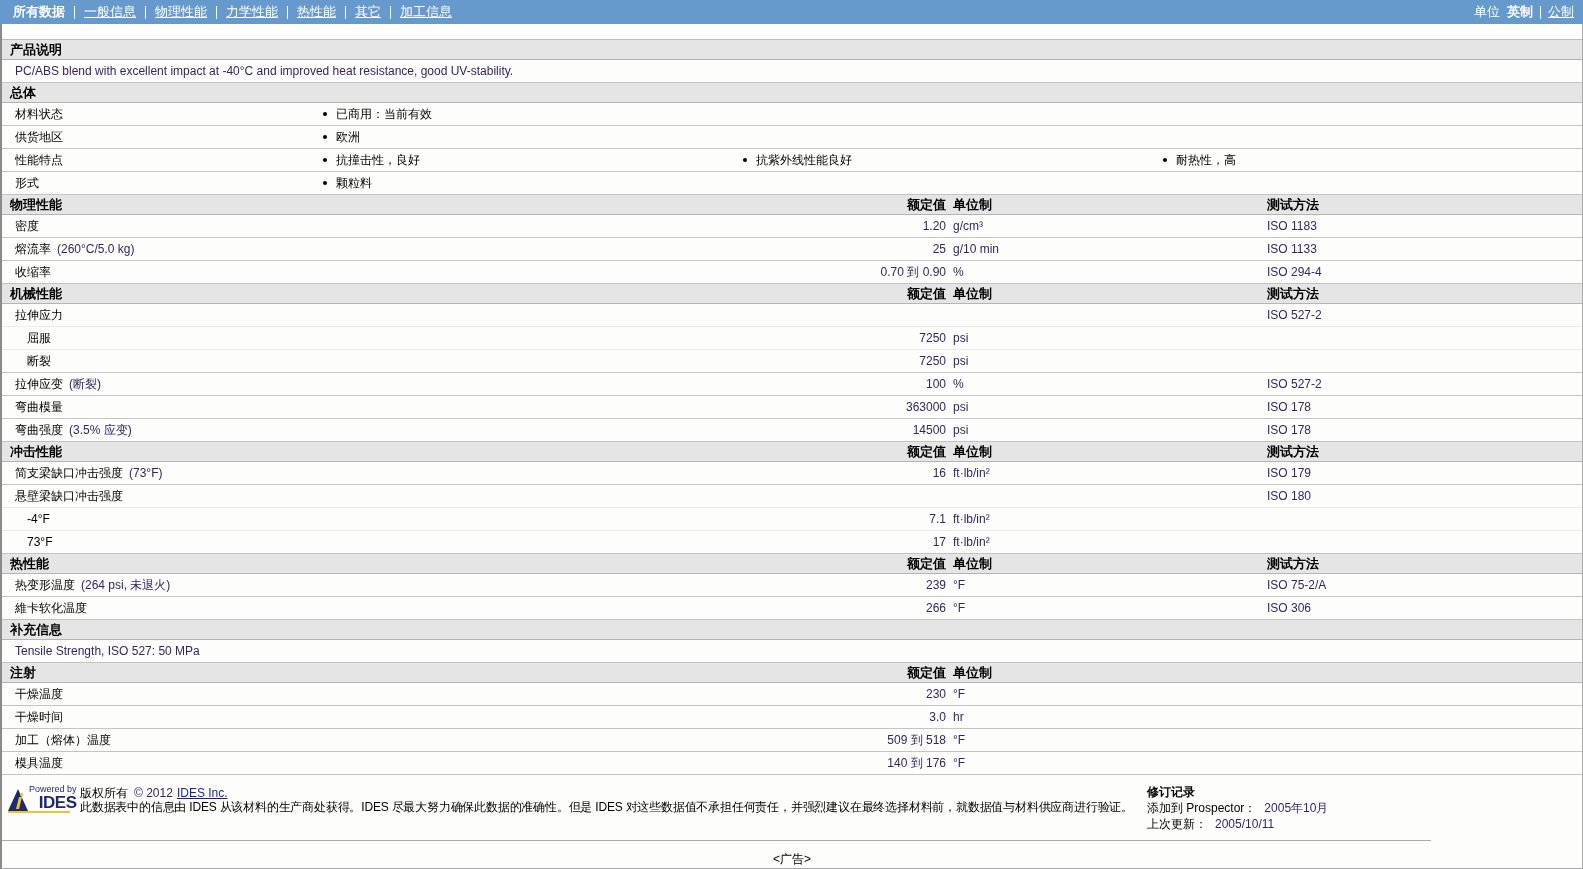 Image resolution: width=1583 pixels, height=869 pixels. I want to click on test-method: ISO 527-2, so click(1294, 384).